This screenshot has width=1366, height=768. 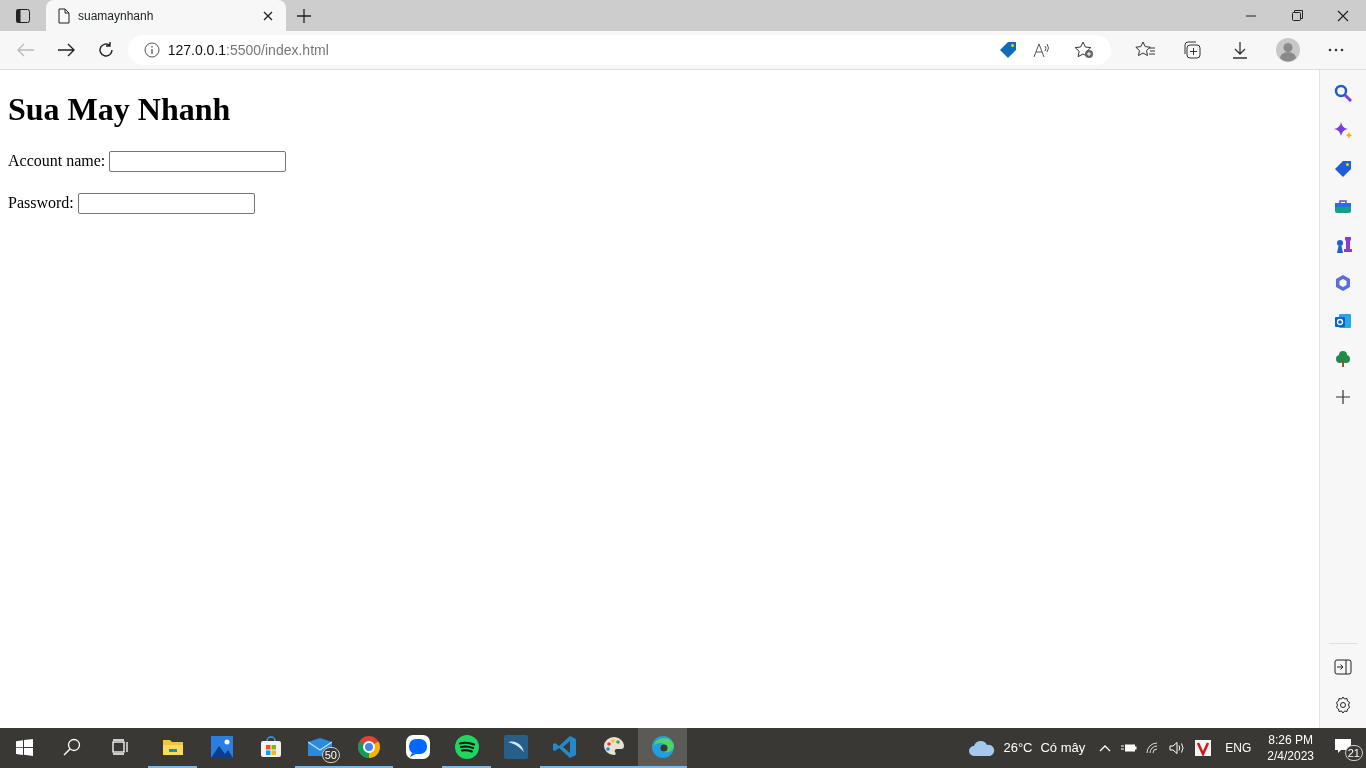 What do you see at coordinates (57, 161) in the screenshot?
I see `field-label: Account name:` at bounding box center [57, 161].